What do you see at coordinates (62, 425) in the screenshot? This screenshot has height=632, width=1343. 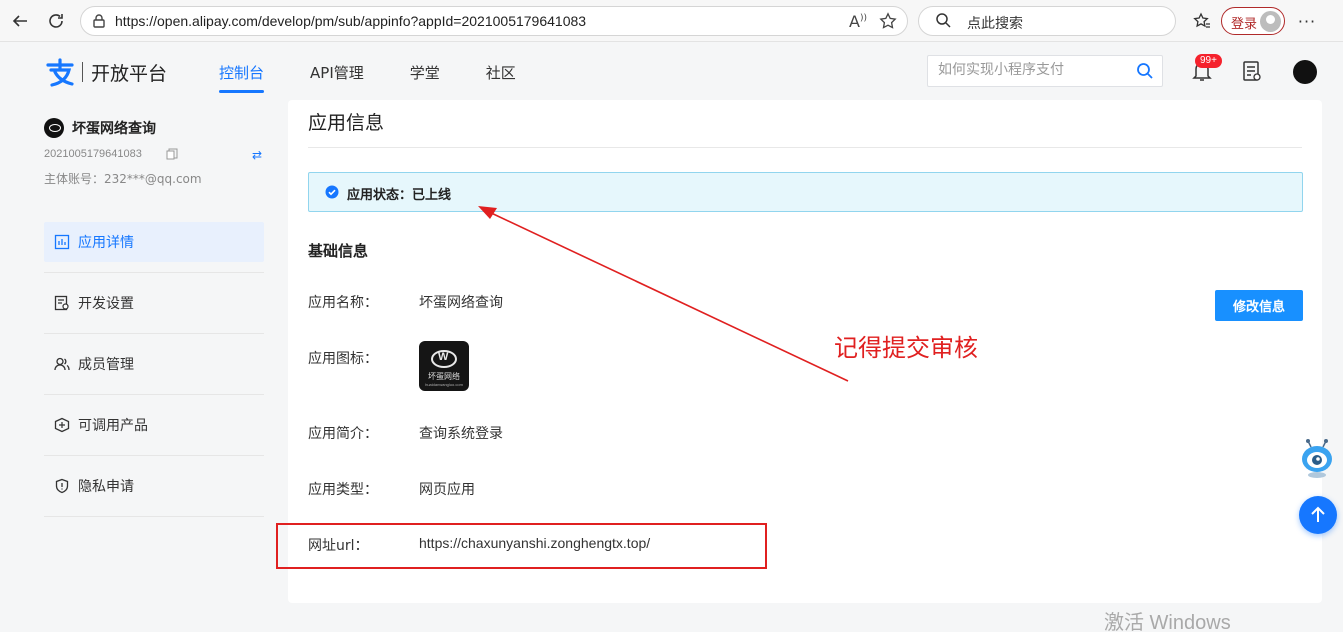 I see `products-icon` at bounding box center [62, 425].